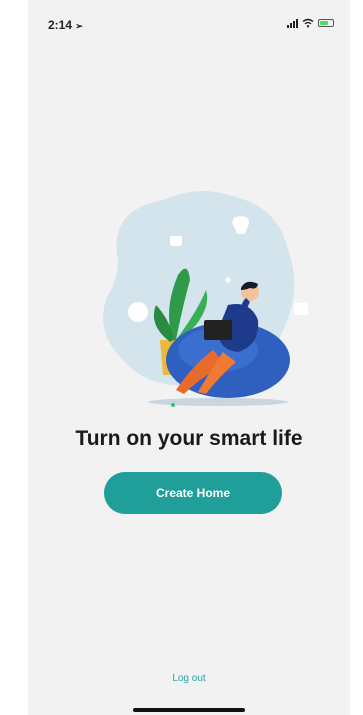 This screenshot has width=363, height=715. I want to click on floating-dot, so click(228, 280).